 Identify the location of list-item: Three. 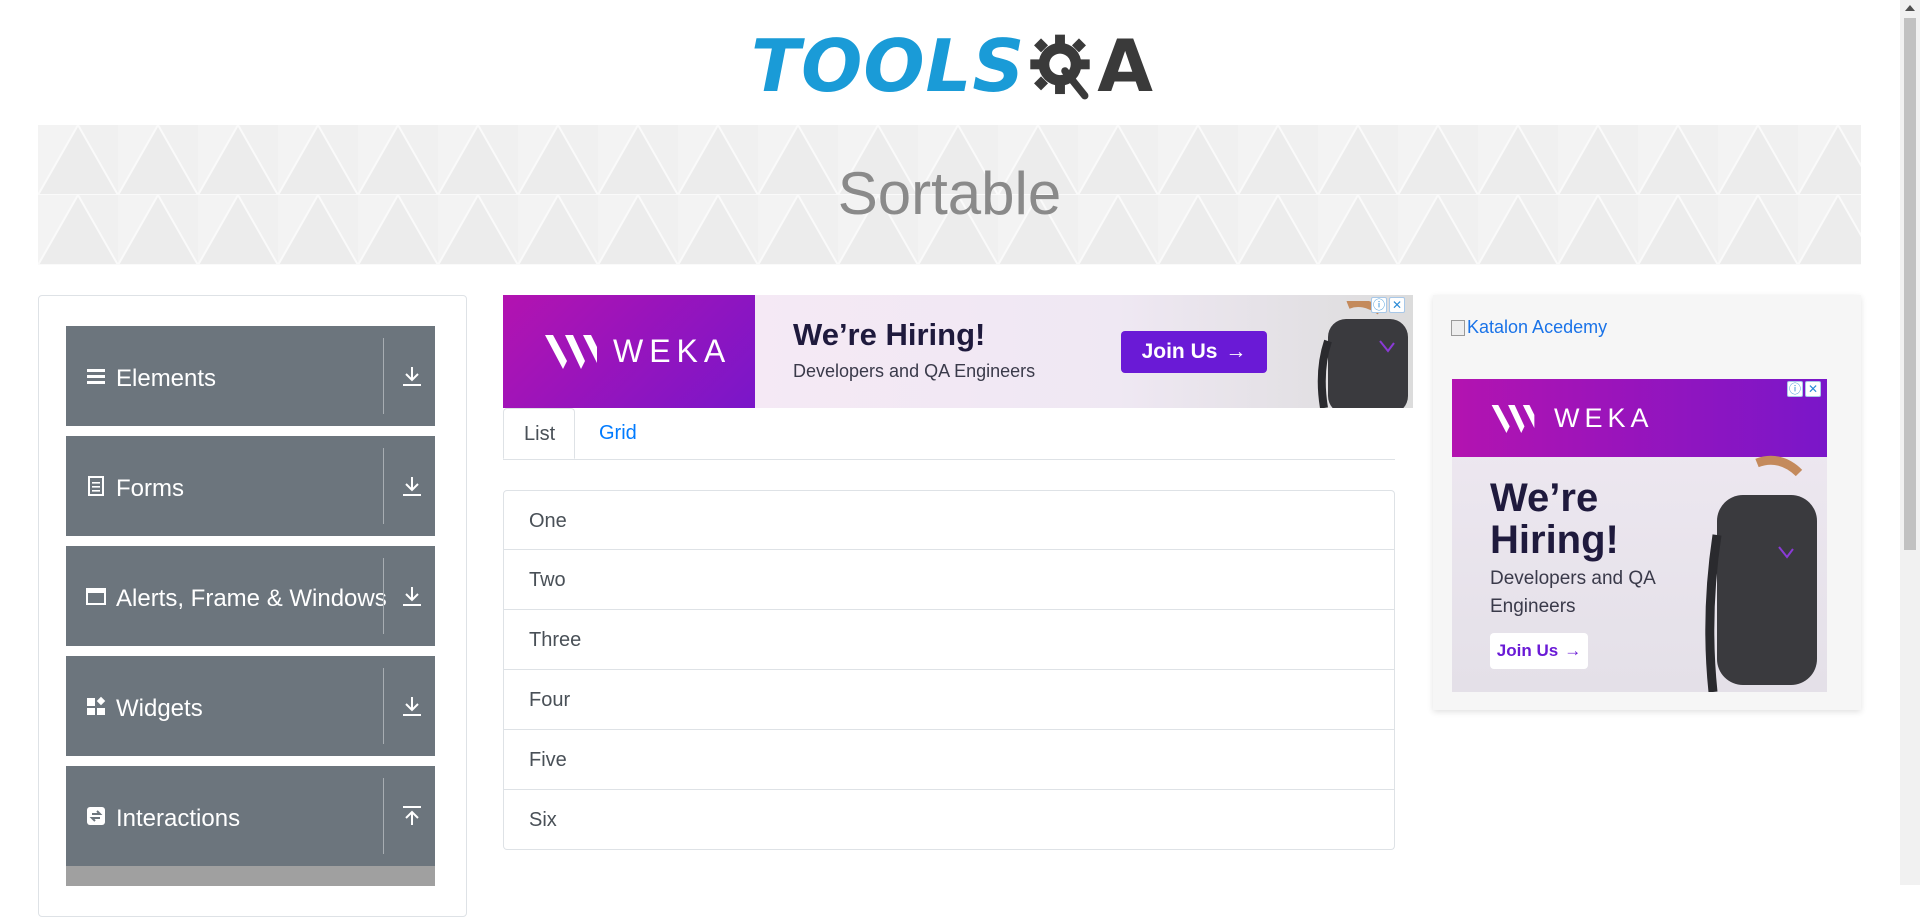
(949, 640).